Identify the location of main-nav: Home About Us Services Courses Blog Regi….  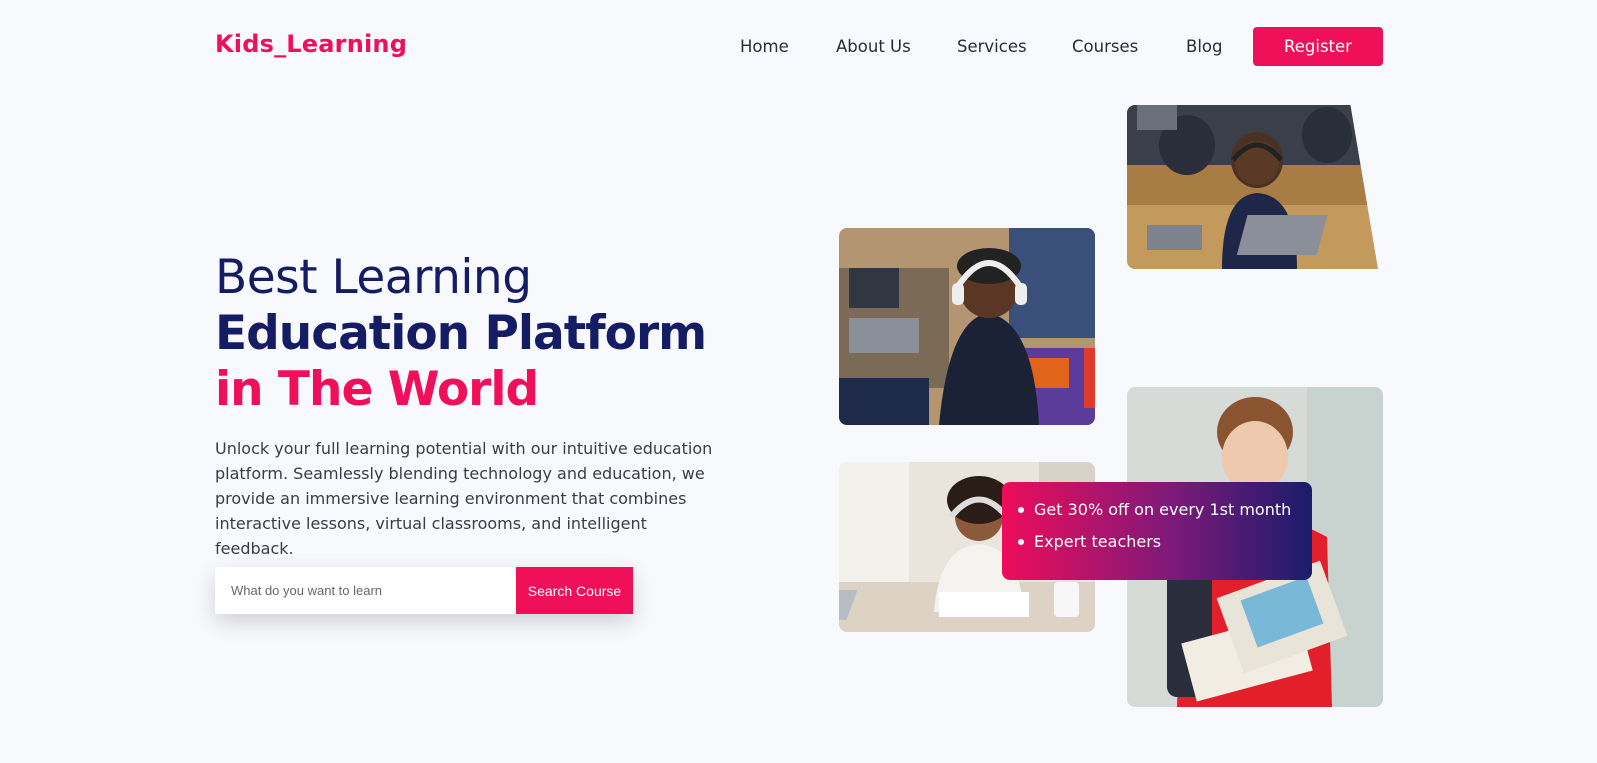
(798, 47).